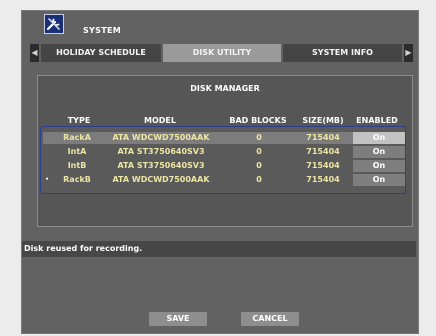 The height and width of the screenshot is (336, 436). What do you see at coordinates (219, 249) in the screenshot?
I see `status-message: Disk reused for recording.` at bounding box center [219, 249].